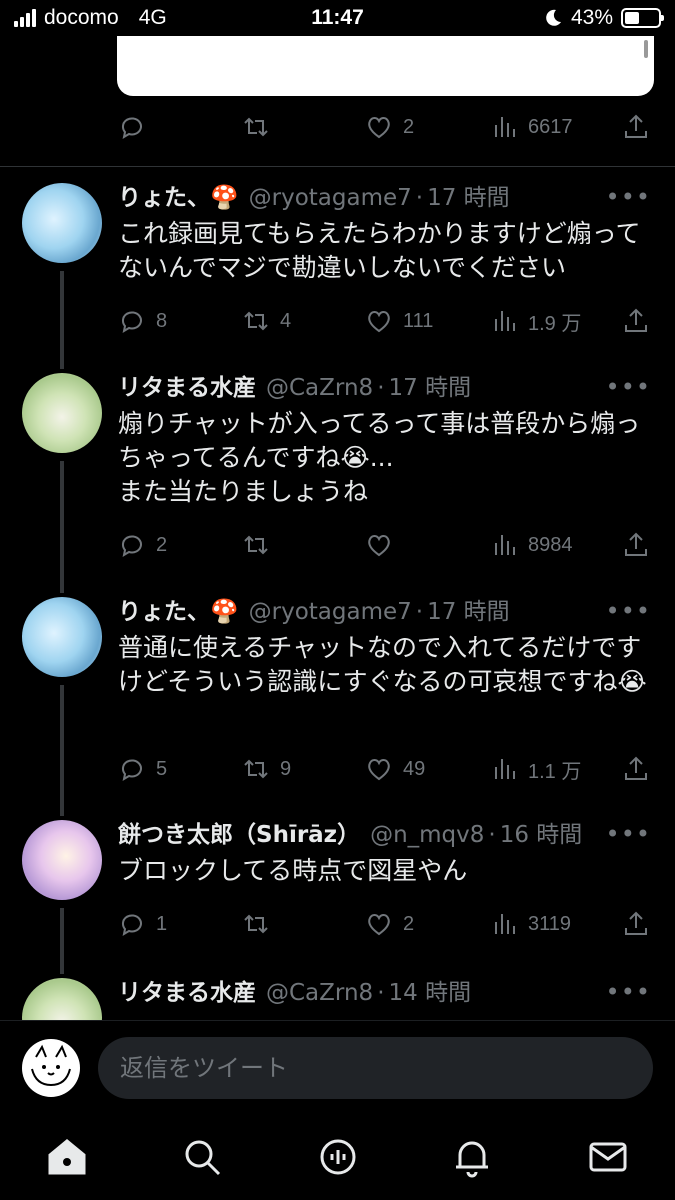 The image size is (675, 1200). I want to click on status-bar: docomo 4G 11:47 43%, so click(337, 19).